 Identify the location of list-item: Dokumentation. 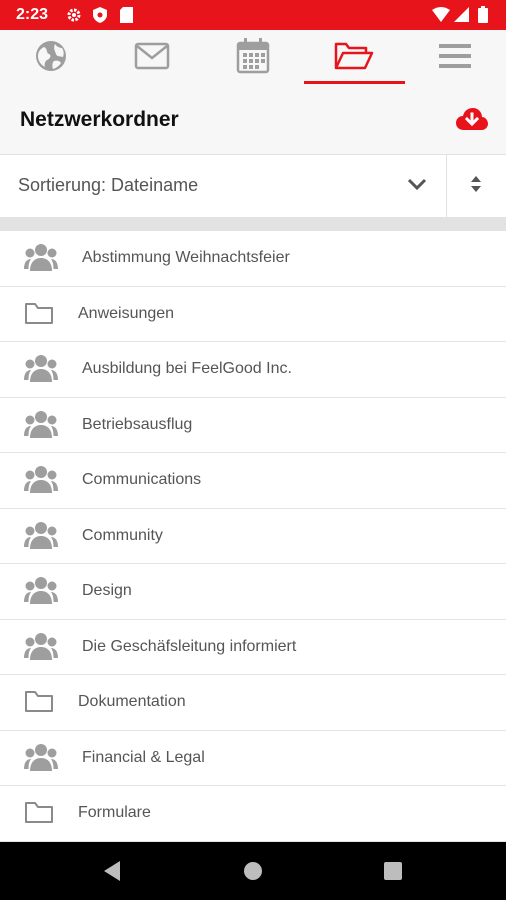
(253, 703).